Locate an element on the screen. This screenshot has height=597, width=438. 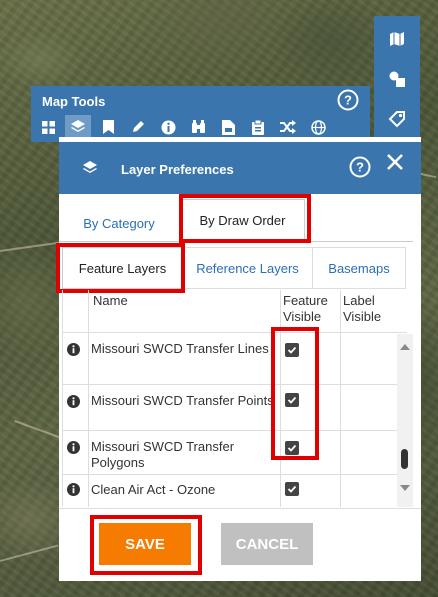
shapes-button is located at coordinates (397, 79).